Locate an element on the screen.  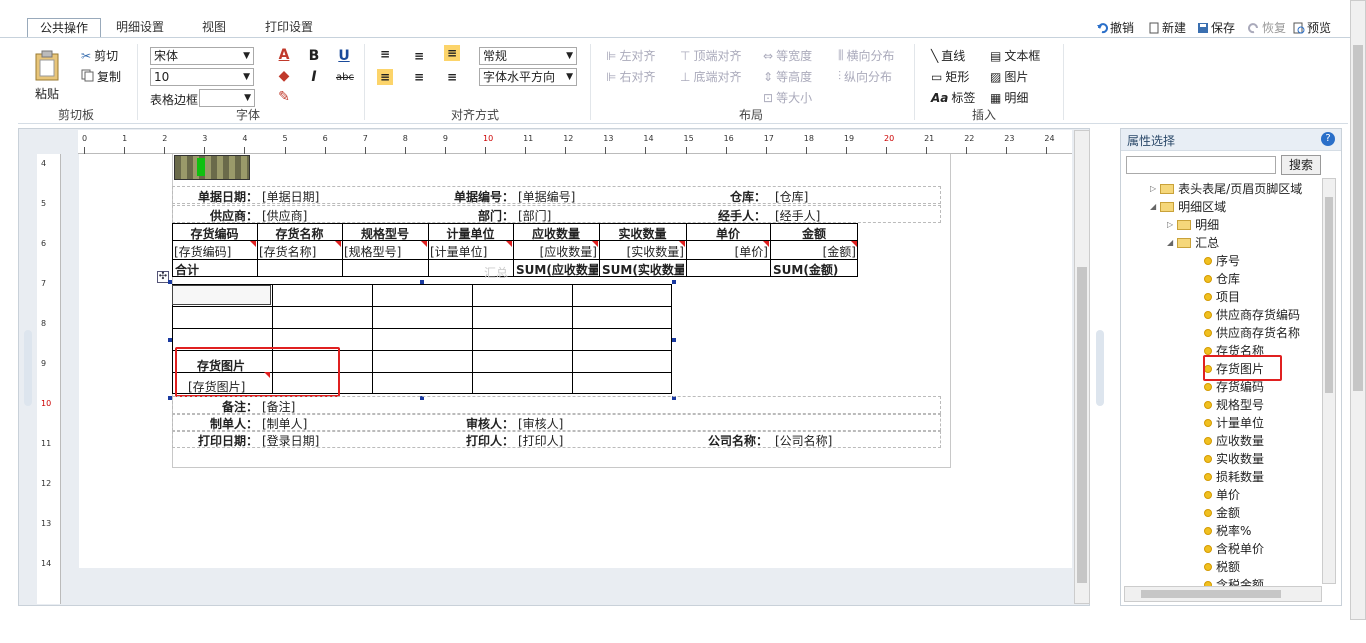
label-reviewer: 审核人： is located at coordinates (472, 423).